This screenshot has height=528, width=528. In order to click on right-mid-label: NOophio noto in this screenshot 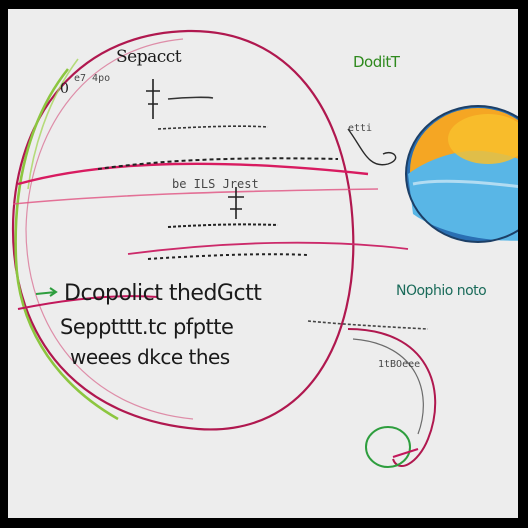, I will do `click(441, 291)`.